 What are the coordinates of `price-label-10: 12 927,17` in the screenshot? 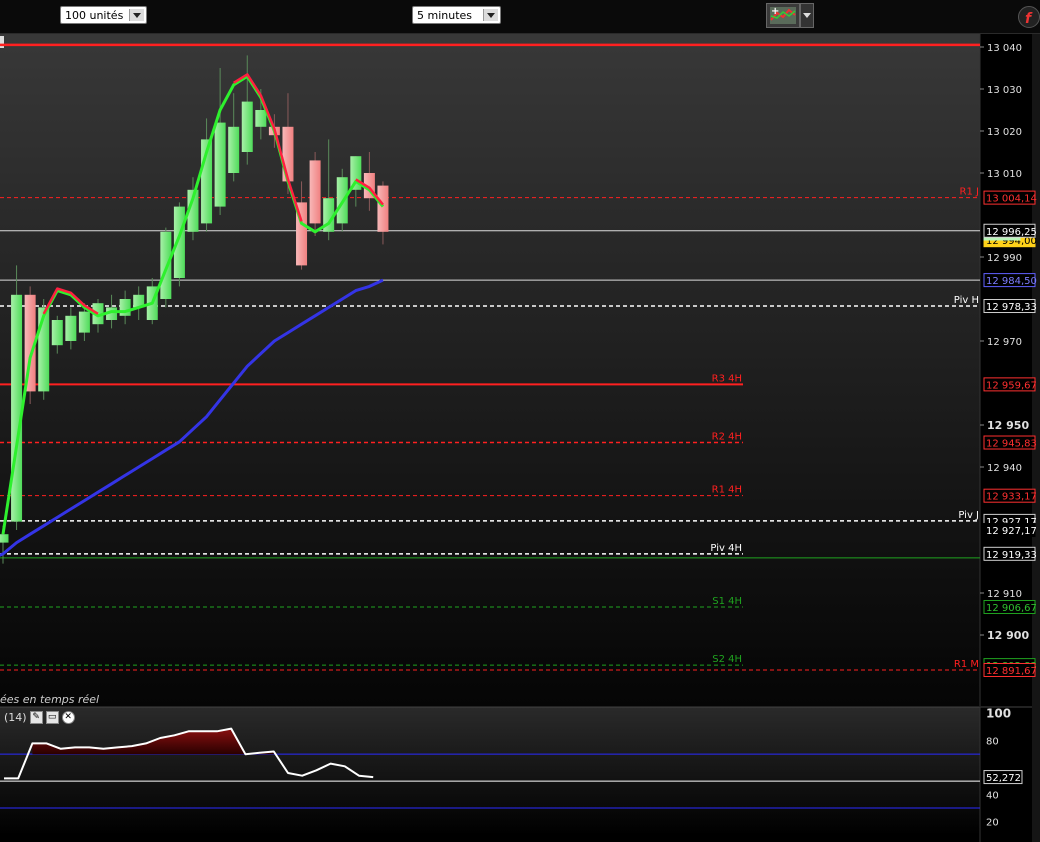 It's located at (1011, 531).